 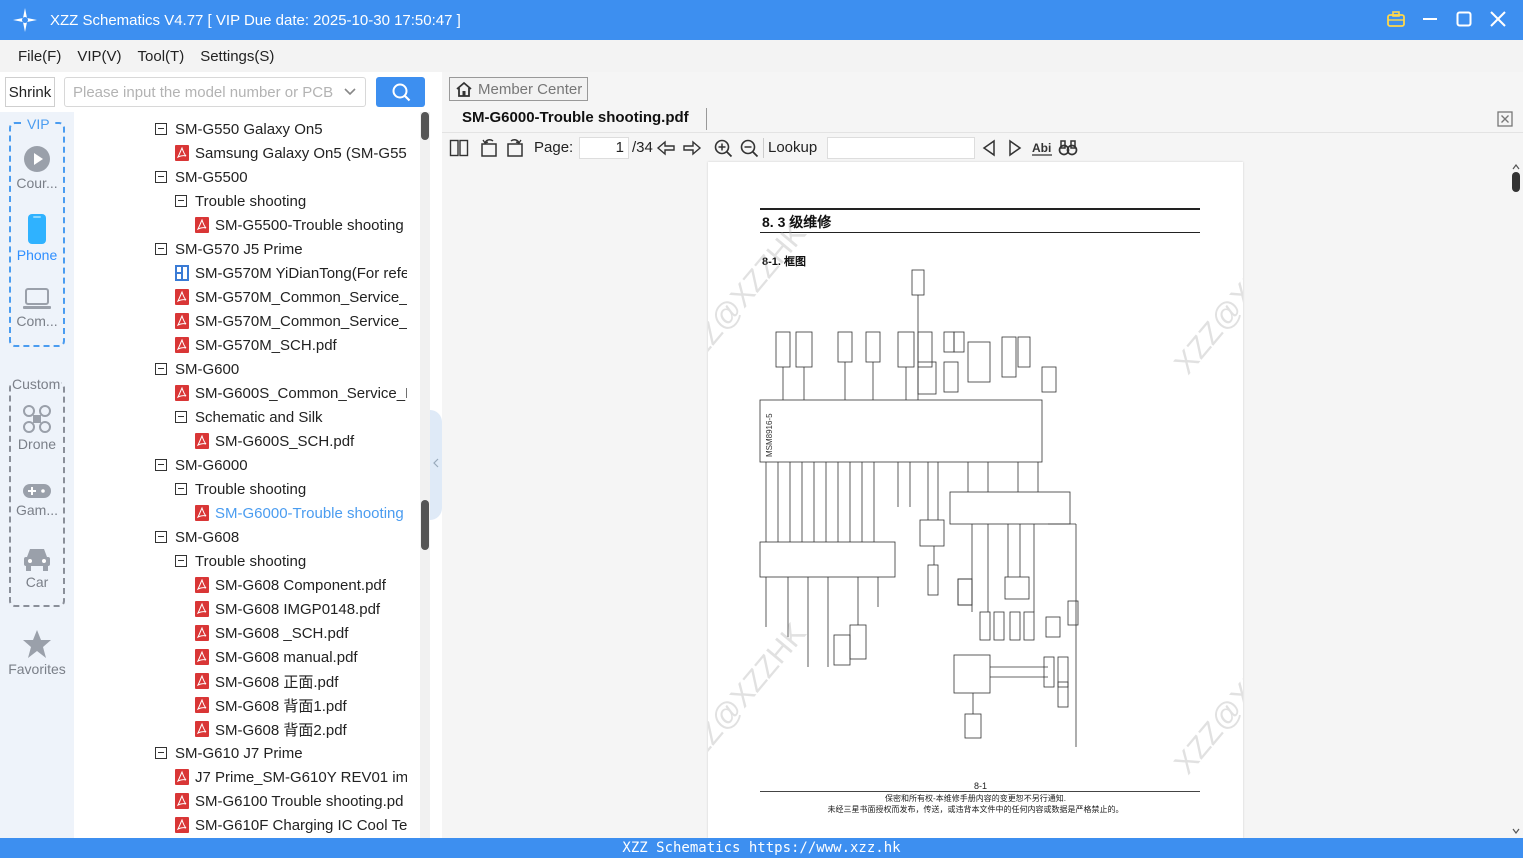 I want to click on tree-file: SM-G608 背面1.pdf, so click(x=271, y=705).